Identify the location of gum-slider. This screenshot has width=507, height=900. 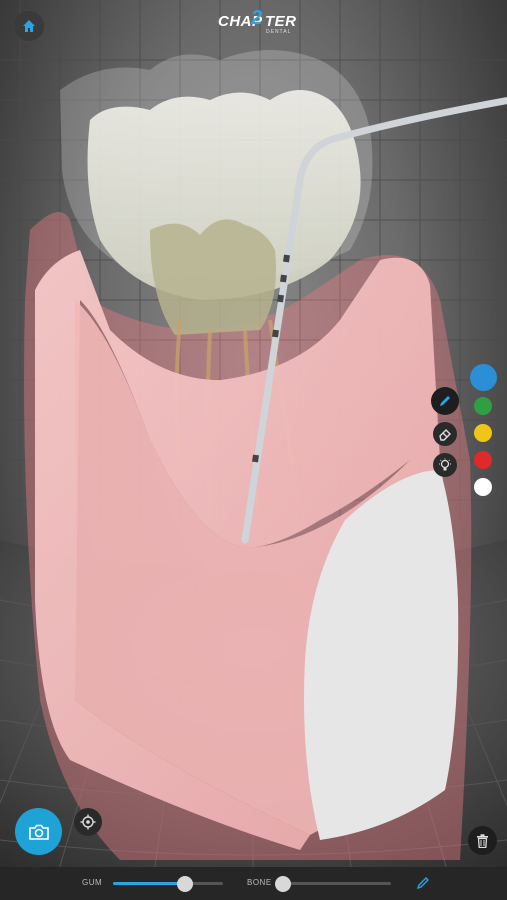
(168, 884).